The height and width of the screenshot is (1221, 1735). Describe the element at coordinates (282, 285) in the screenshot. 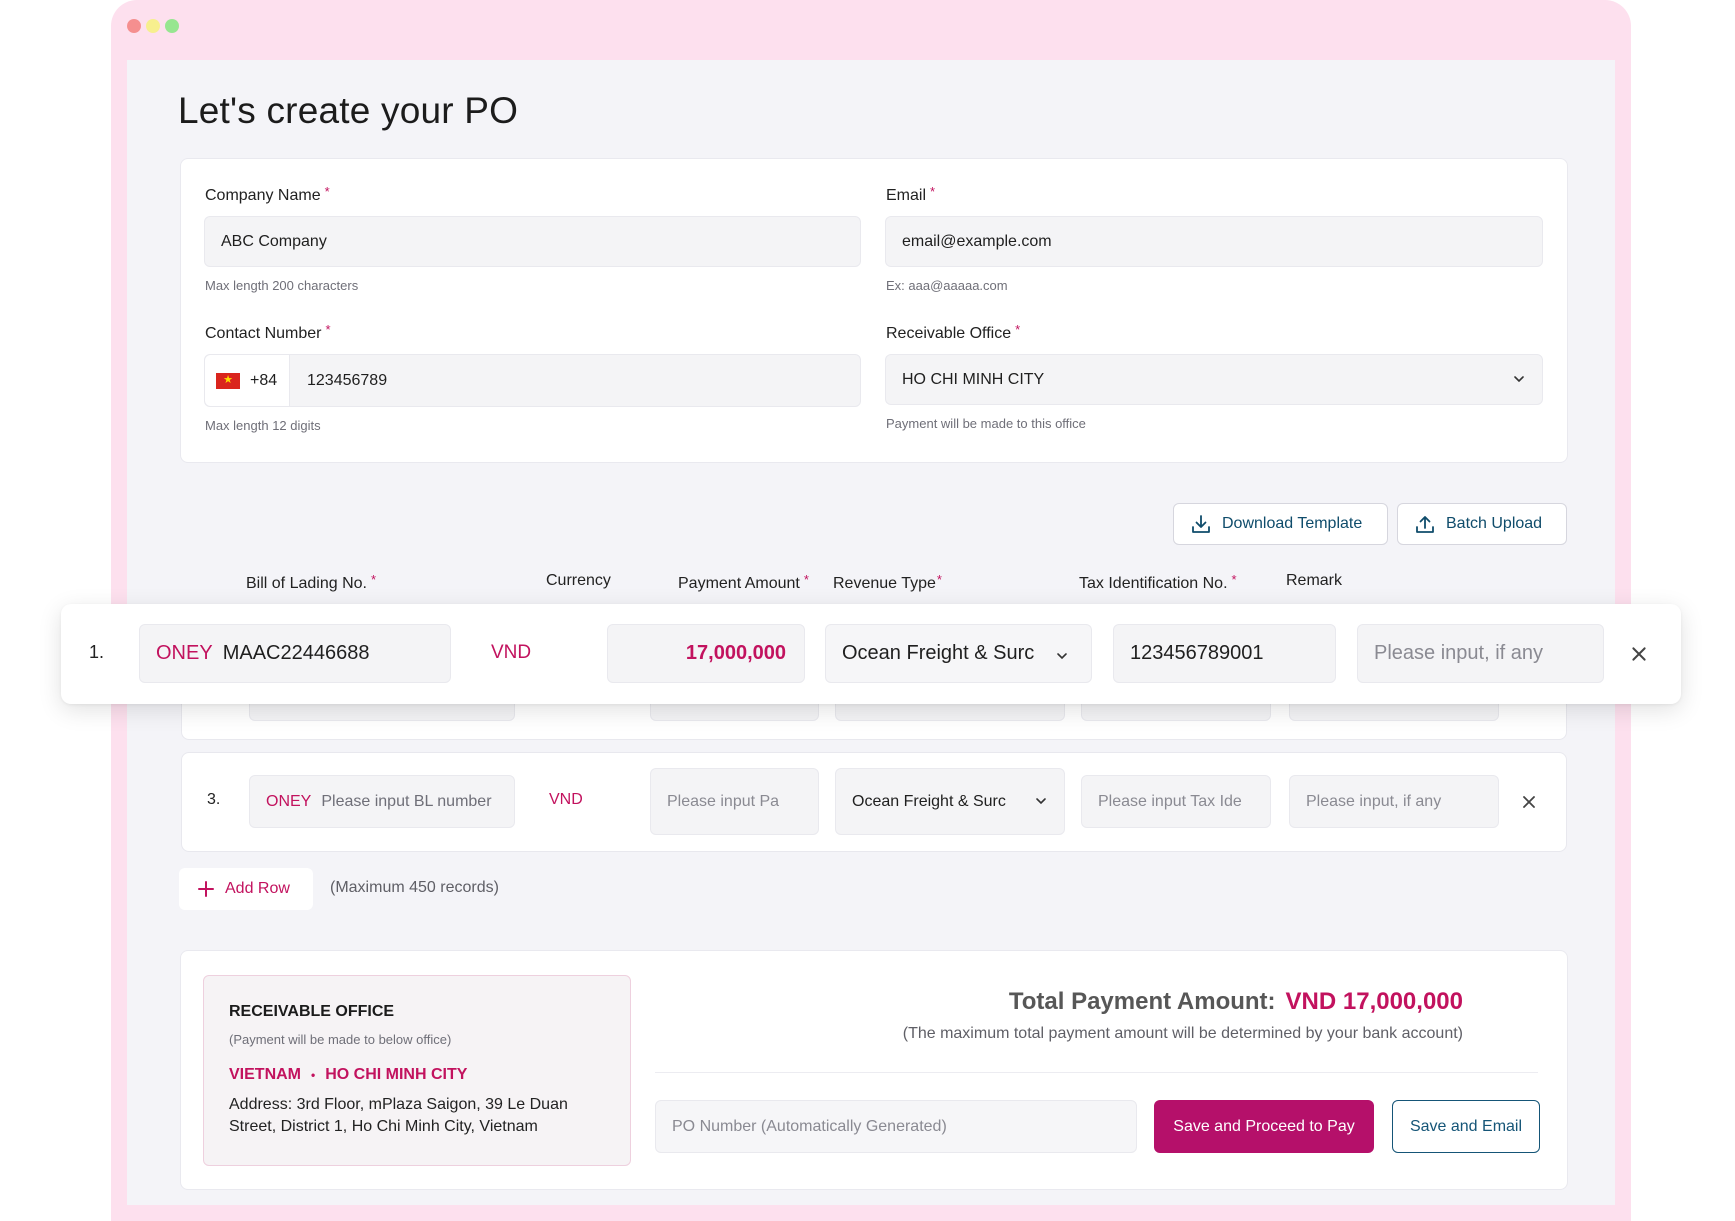

I see `company-name-hint: Max length 200 characters` at that location.